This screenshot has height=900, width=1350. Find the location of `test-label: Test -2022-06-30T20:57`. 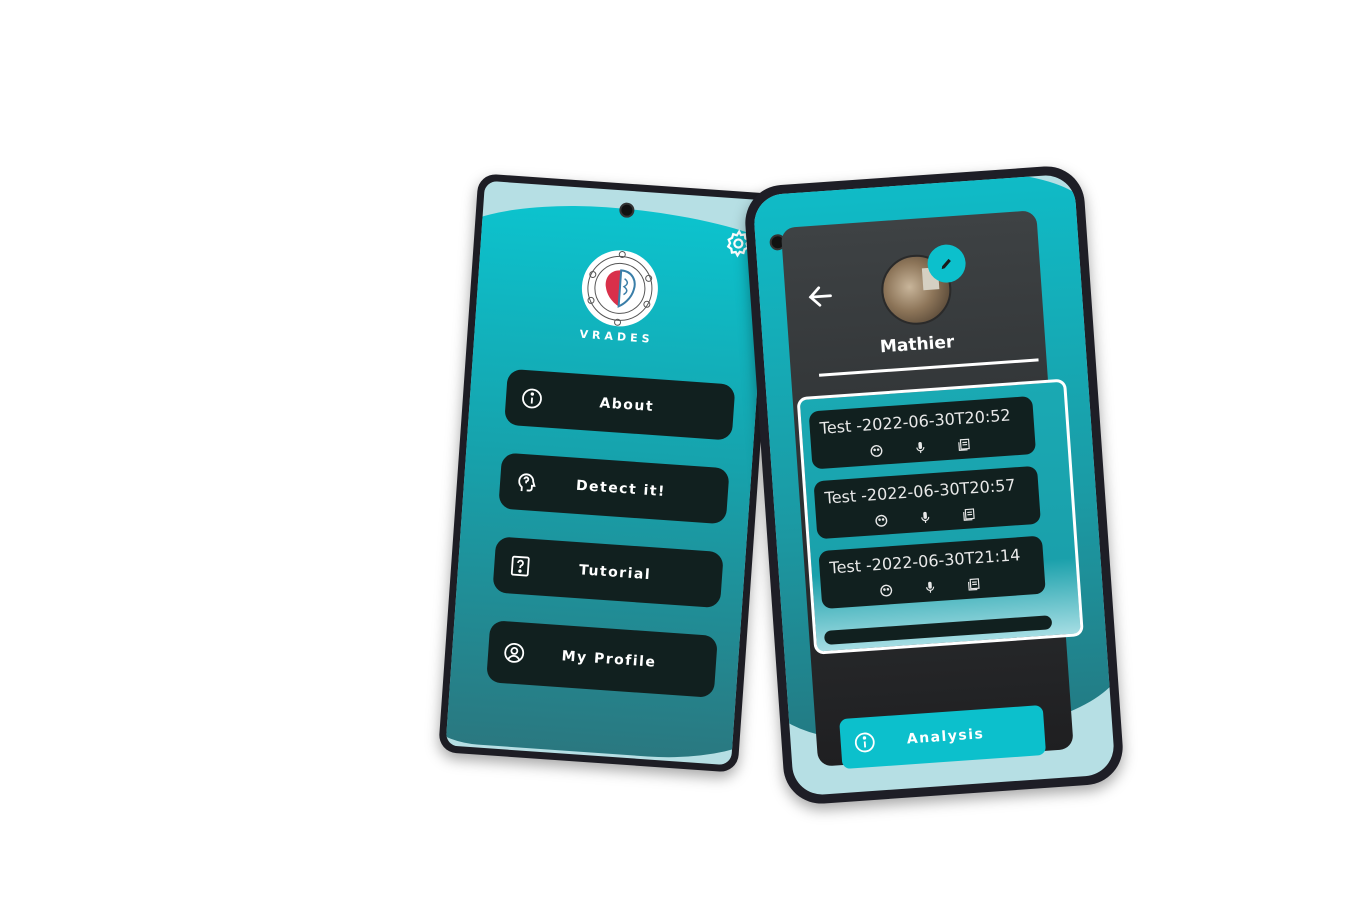

test-label: Test -2022-06-30T20:57 is located at coordinates (920, 491).